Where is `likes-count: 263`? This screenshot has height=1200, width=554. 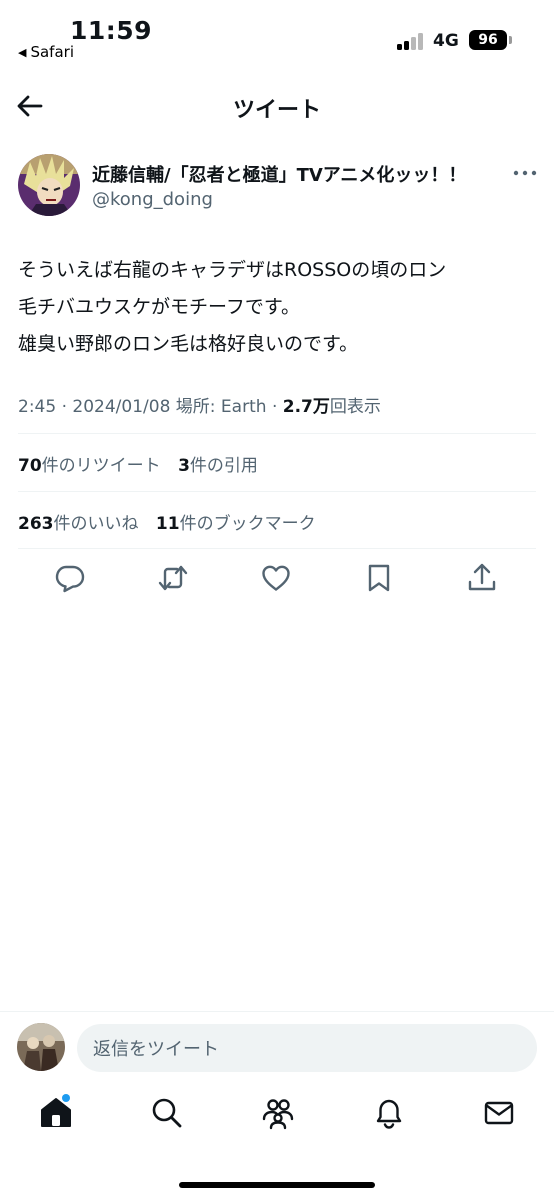 likes-count: 263 is located at coordinates (36, 524).